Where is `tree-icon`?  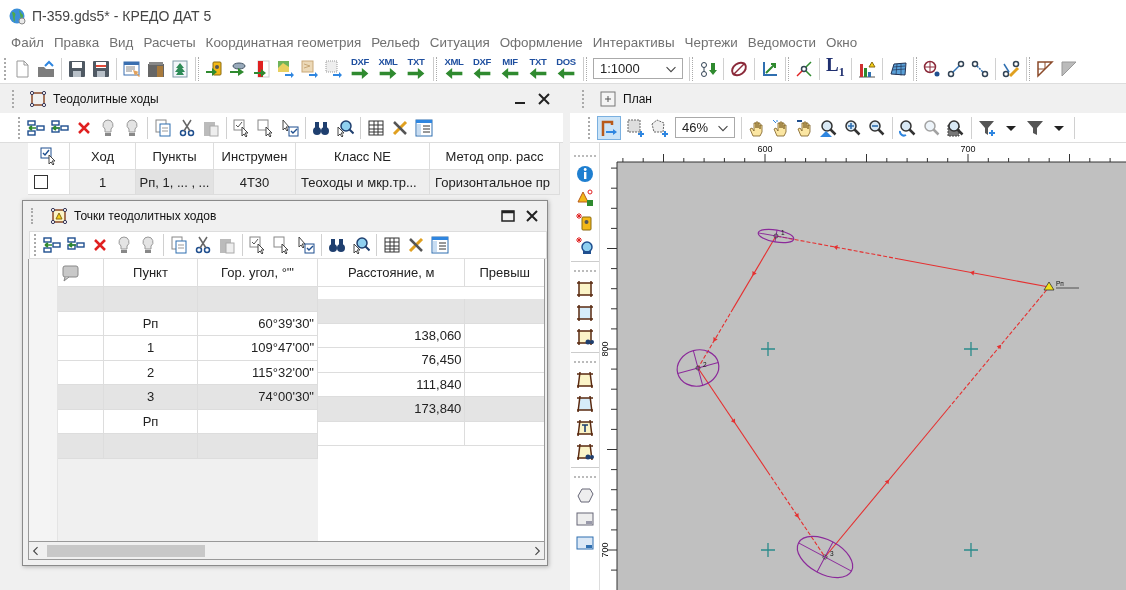 tree-icon is located at coordinates (180, 68).